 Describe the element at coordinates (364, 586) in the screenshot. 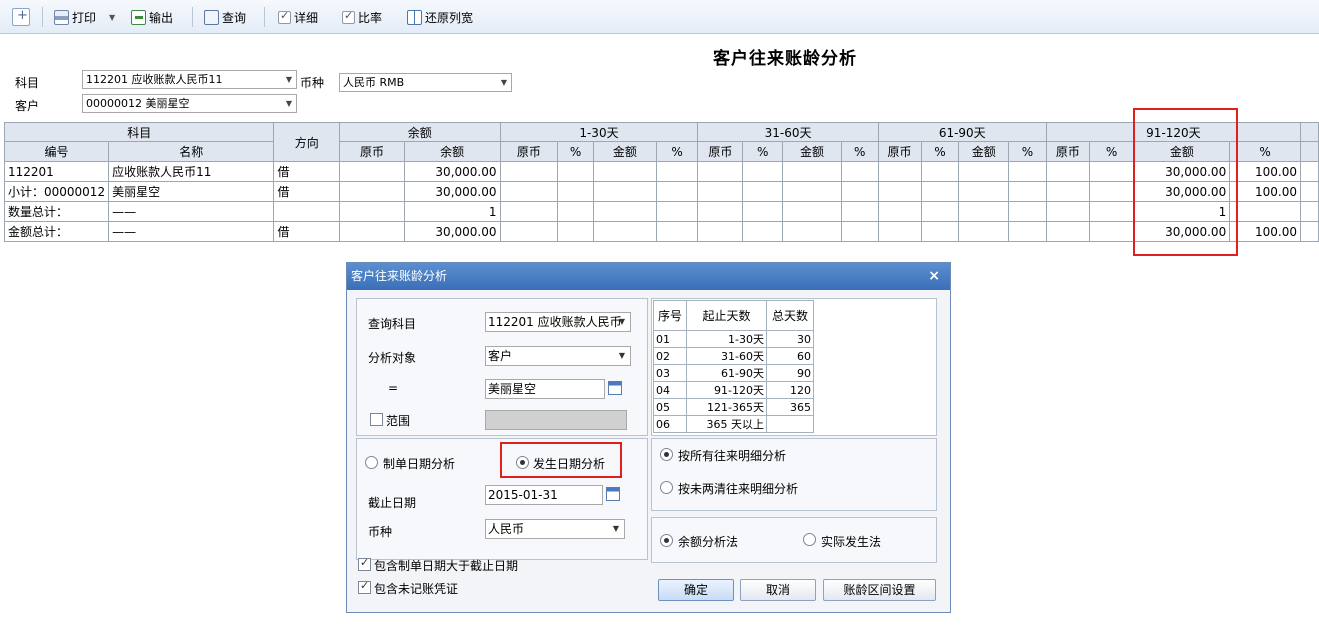

I see `include-unposted-checkbox` at that location.